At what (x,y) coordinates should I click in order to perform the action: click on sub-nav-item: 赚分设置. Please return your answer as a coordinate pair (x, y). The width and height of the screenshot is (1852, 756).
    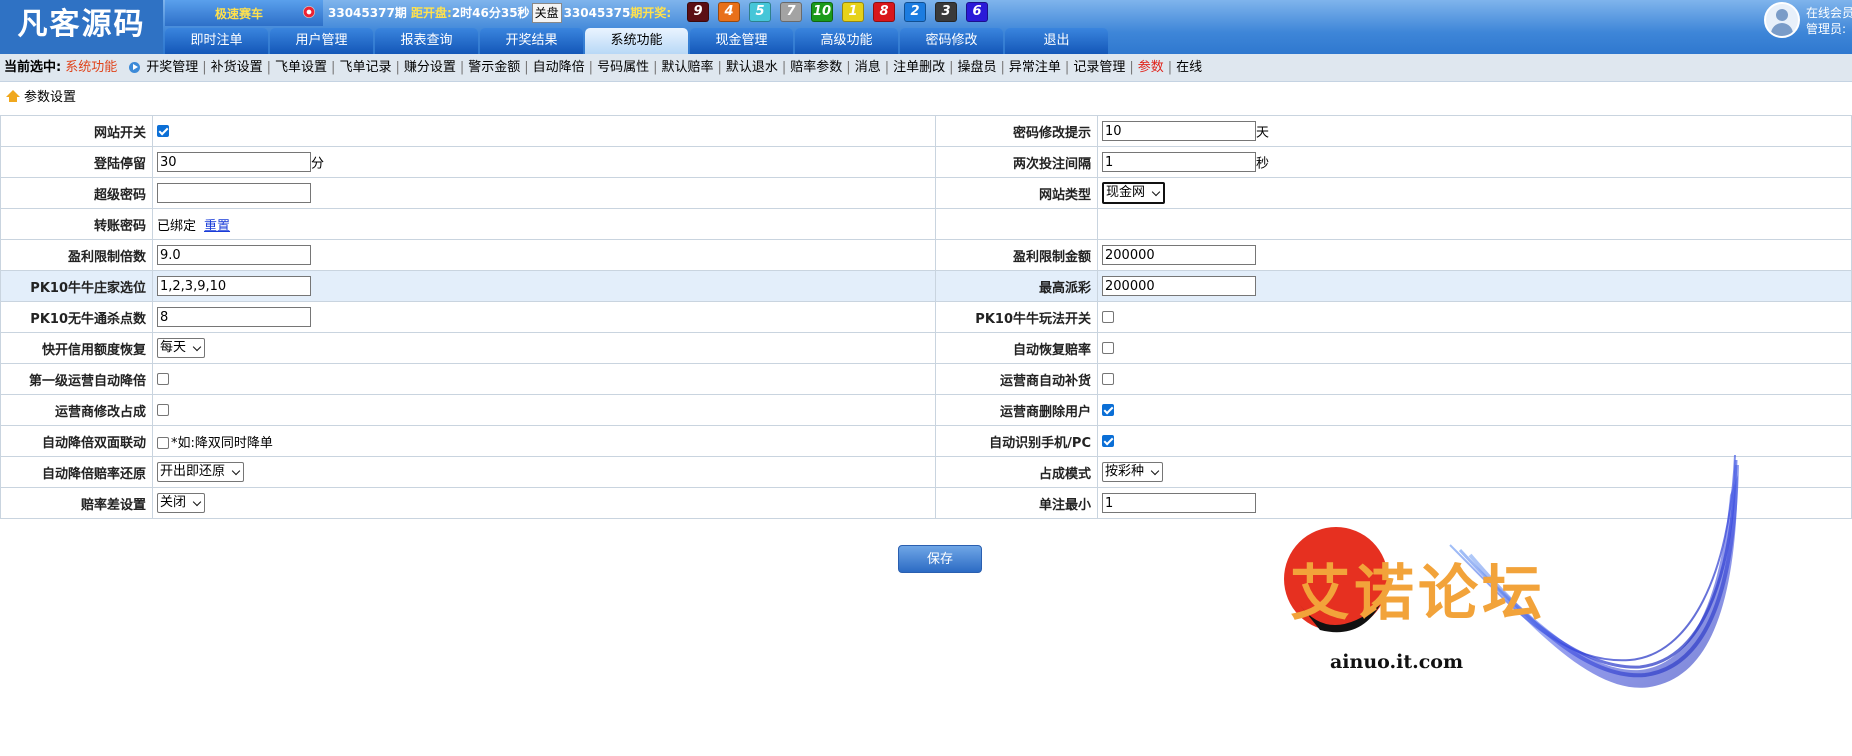
    Looking at the image, I should click on (430, 67).